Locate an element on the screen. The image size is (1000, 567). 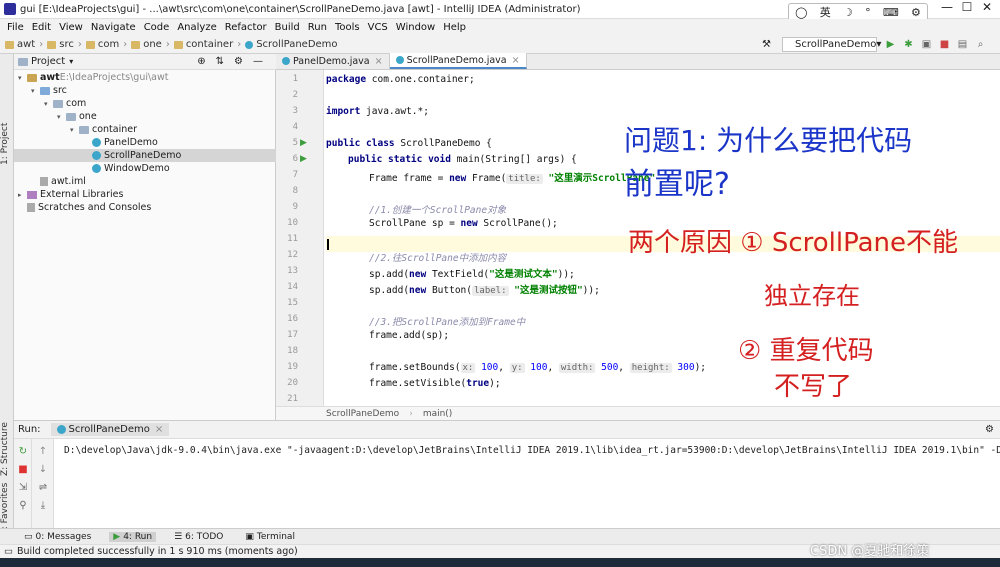
code-text: frame.setVisible( is located at coordinates (418, 383).